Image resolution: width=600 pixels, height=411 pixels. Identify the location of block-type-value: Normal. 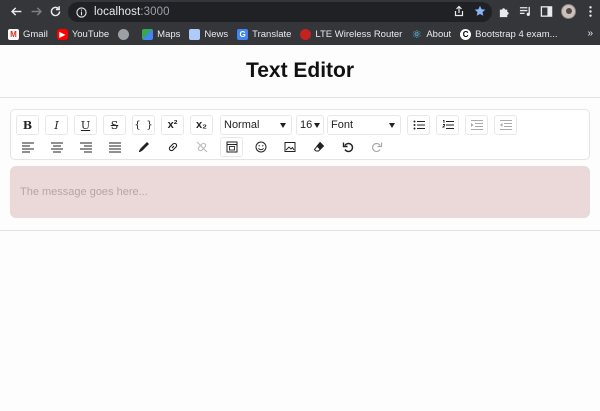
(242, 125).